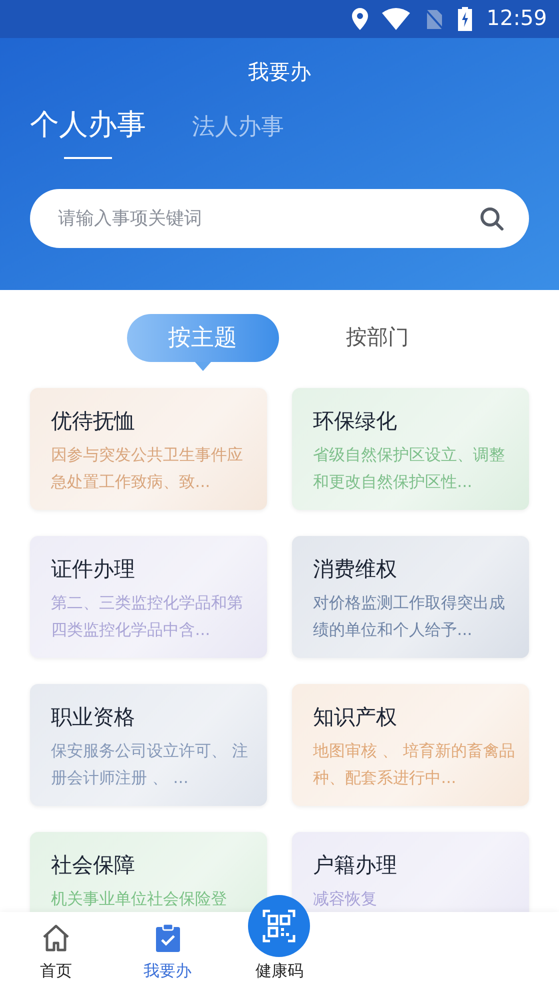  Describe the element at coordinates (355, 569) in the screenshot. I see `card-title: 消费维权` at that location.